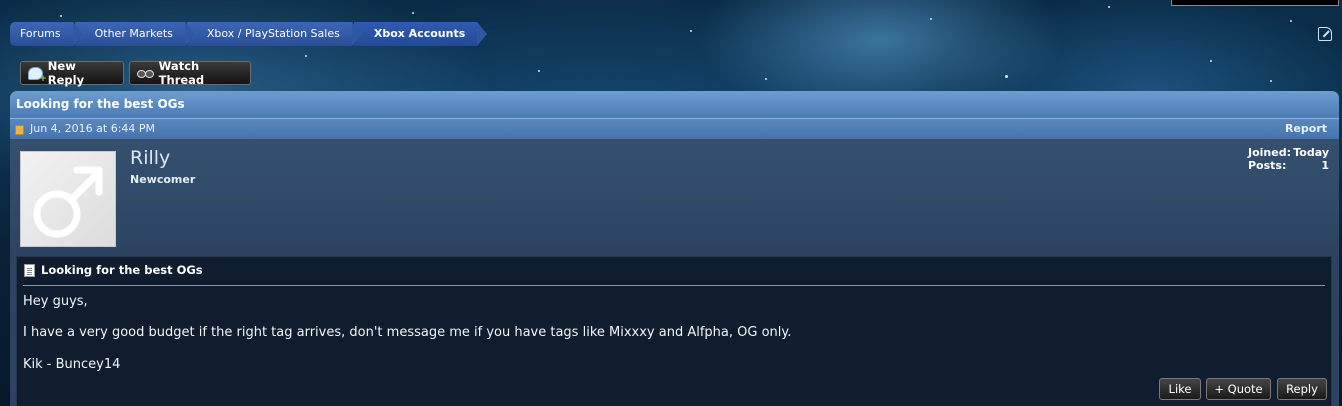 Image resolution: width=1342 pixels, height=406 pixels. Describe the element at coordinates (1325, 165) in the screenshot. I see `posts-value: 1` at that location.